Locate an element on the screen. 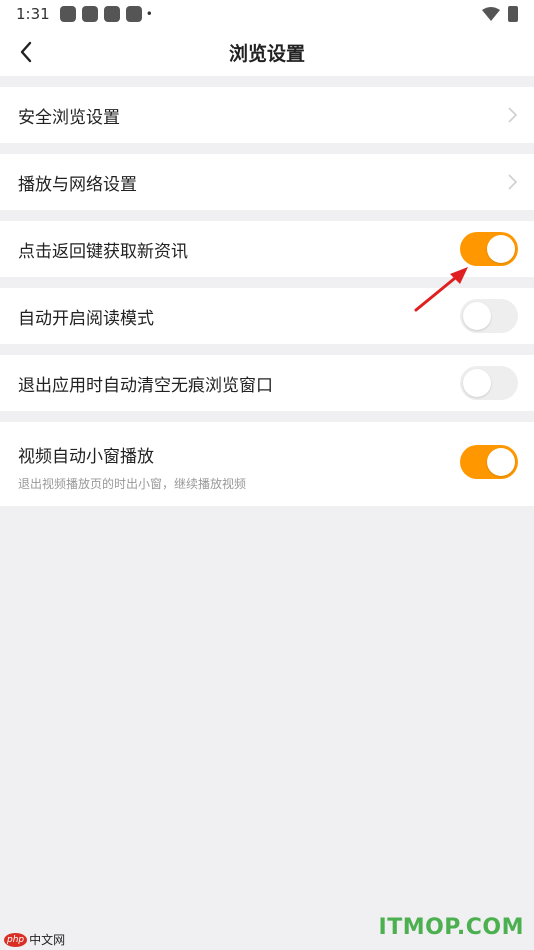  setting-video-mini-window: 视频自动小窗播放 退出视频播放页的时出小窗，继续播放视频 is located at coordinates (267, 464).